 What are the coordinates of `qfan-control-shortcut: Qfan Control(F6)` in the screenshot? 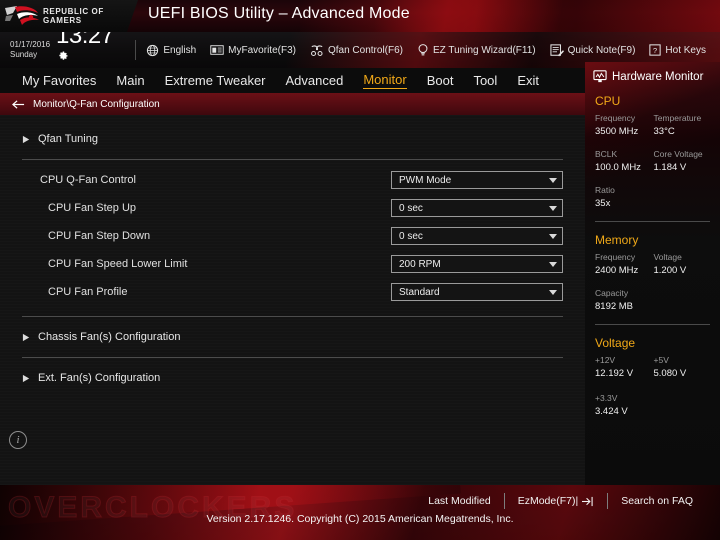 It's located at (356, 50).